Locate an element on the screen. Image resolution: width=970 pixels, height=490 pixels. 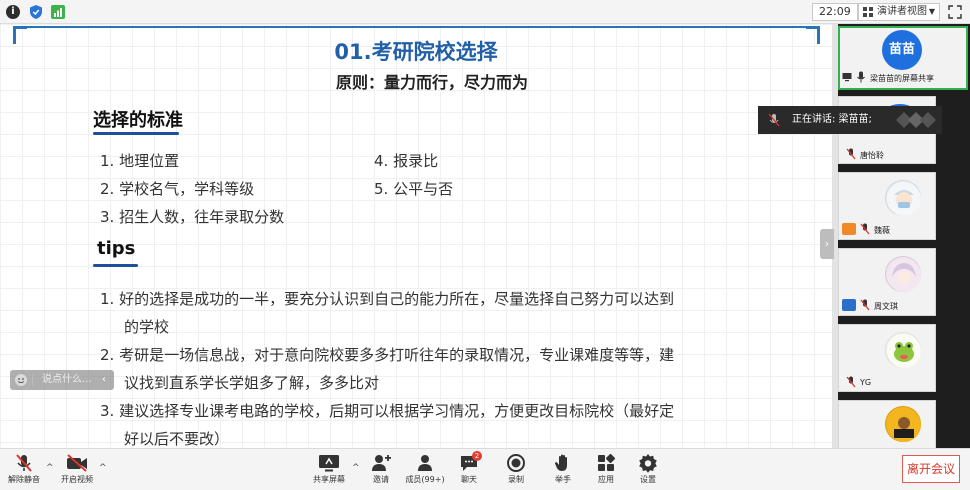
apps-icon is located at coordinates (607, 462).